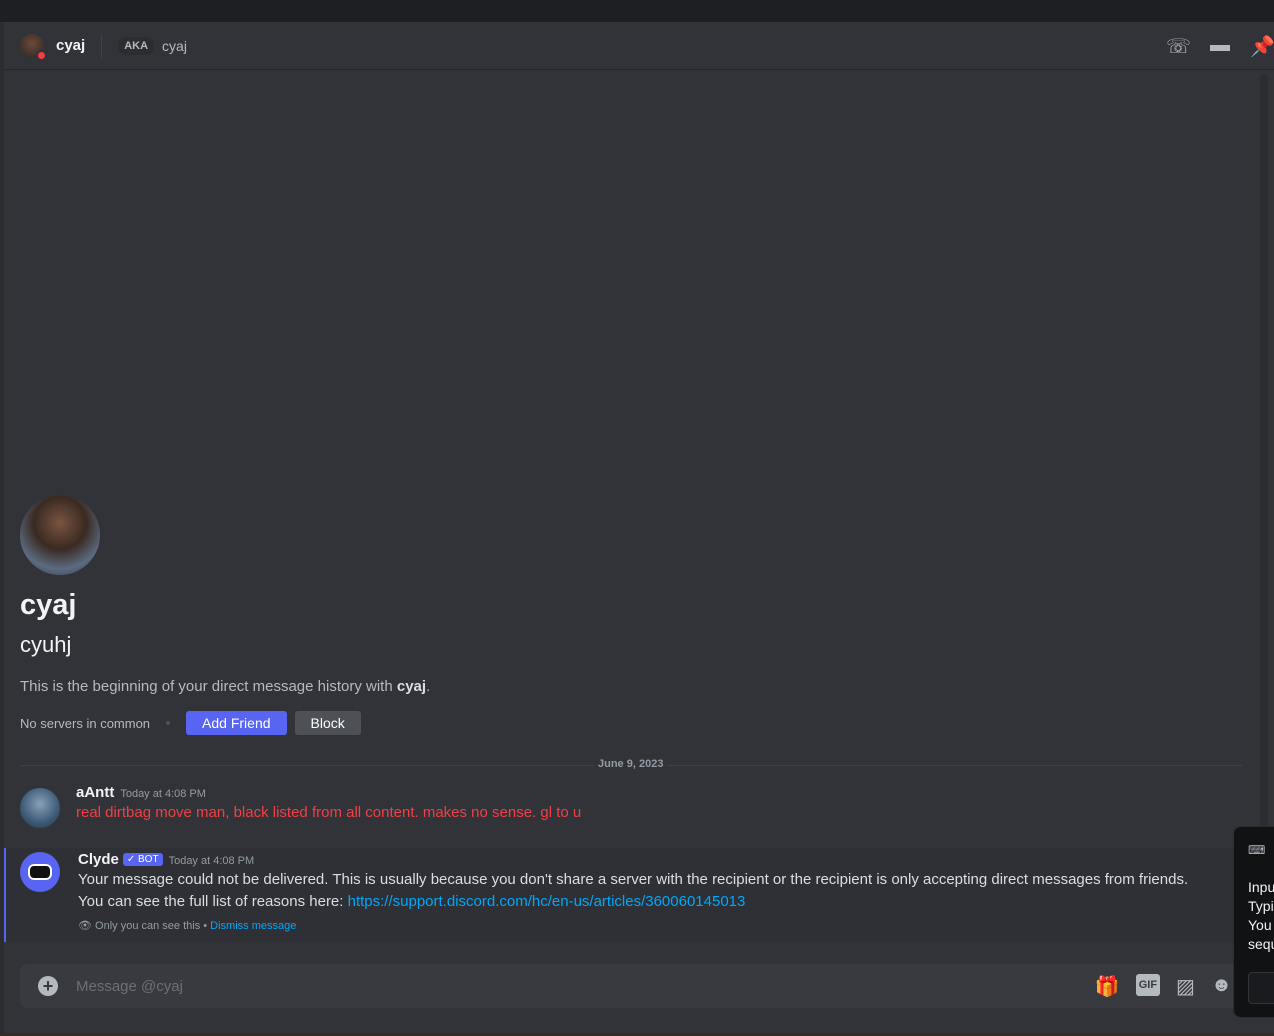 The height and width of the screenshot is (1036, 1274). I want to click on message-input: Message @cyaj, so click(129, 986).